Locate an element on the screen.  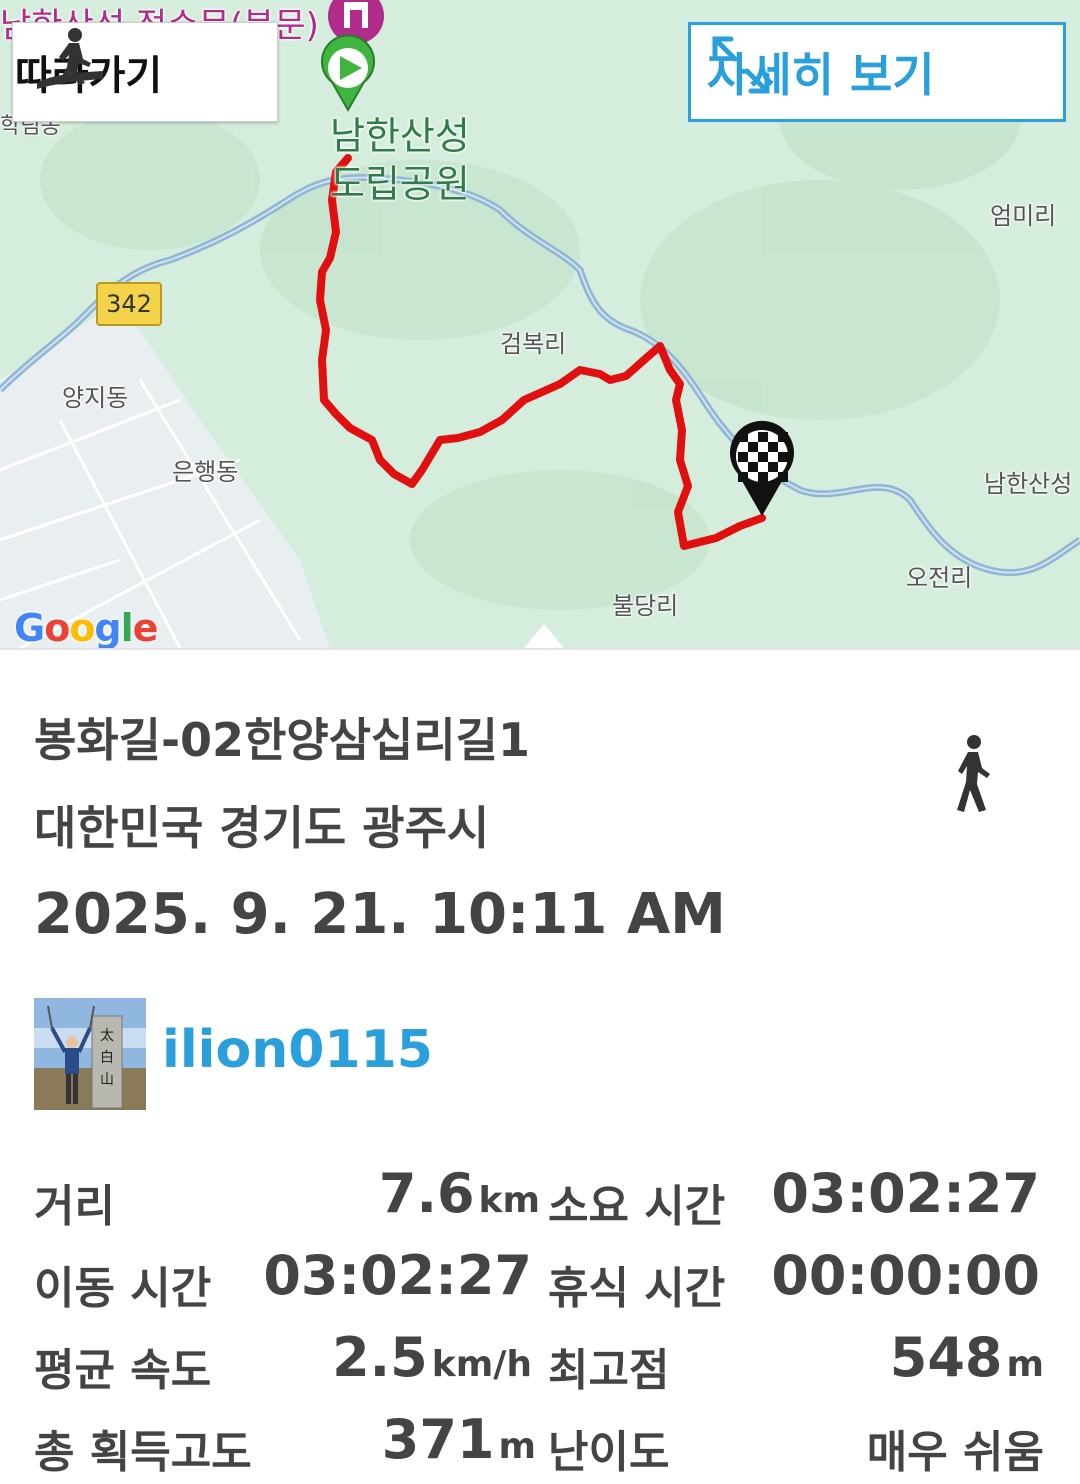
elevation-gain-value-group: 371 m is located at coordinates (459, 1439).